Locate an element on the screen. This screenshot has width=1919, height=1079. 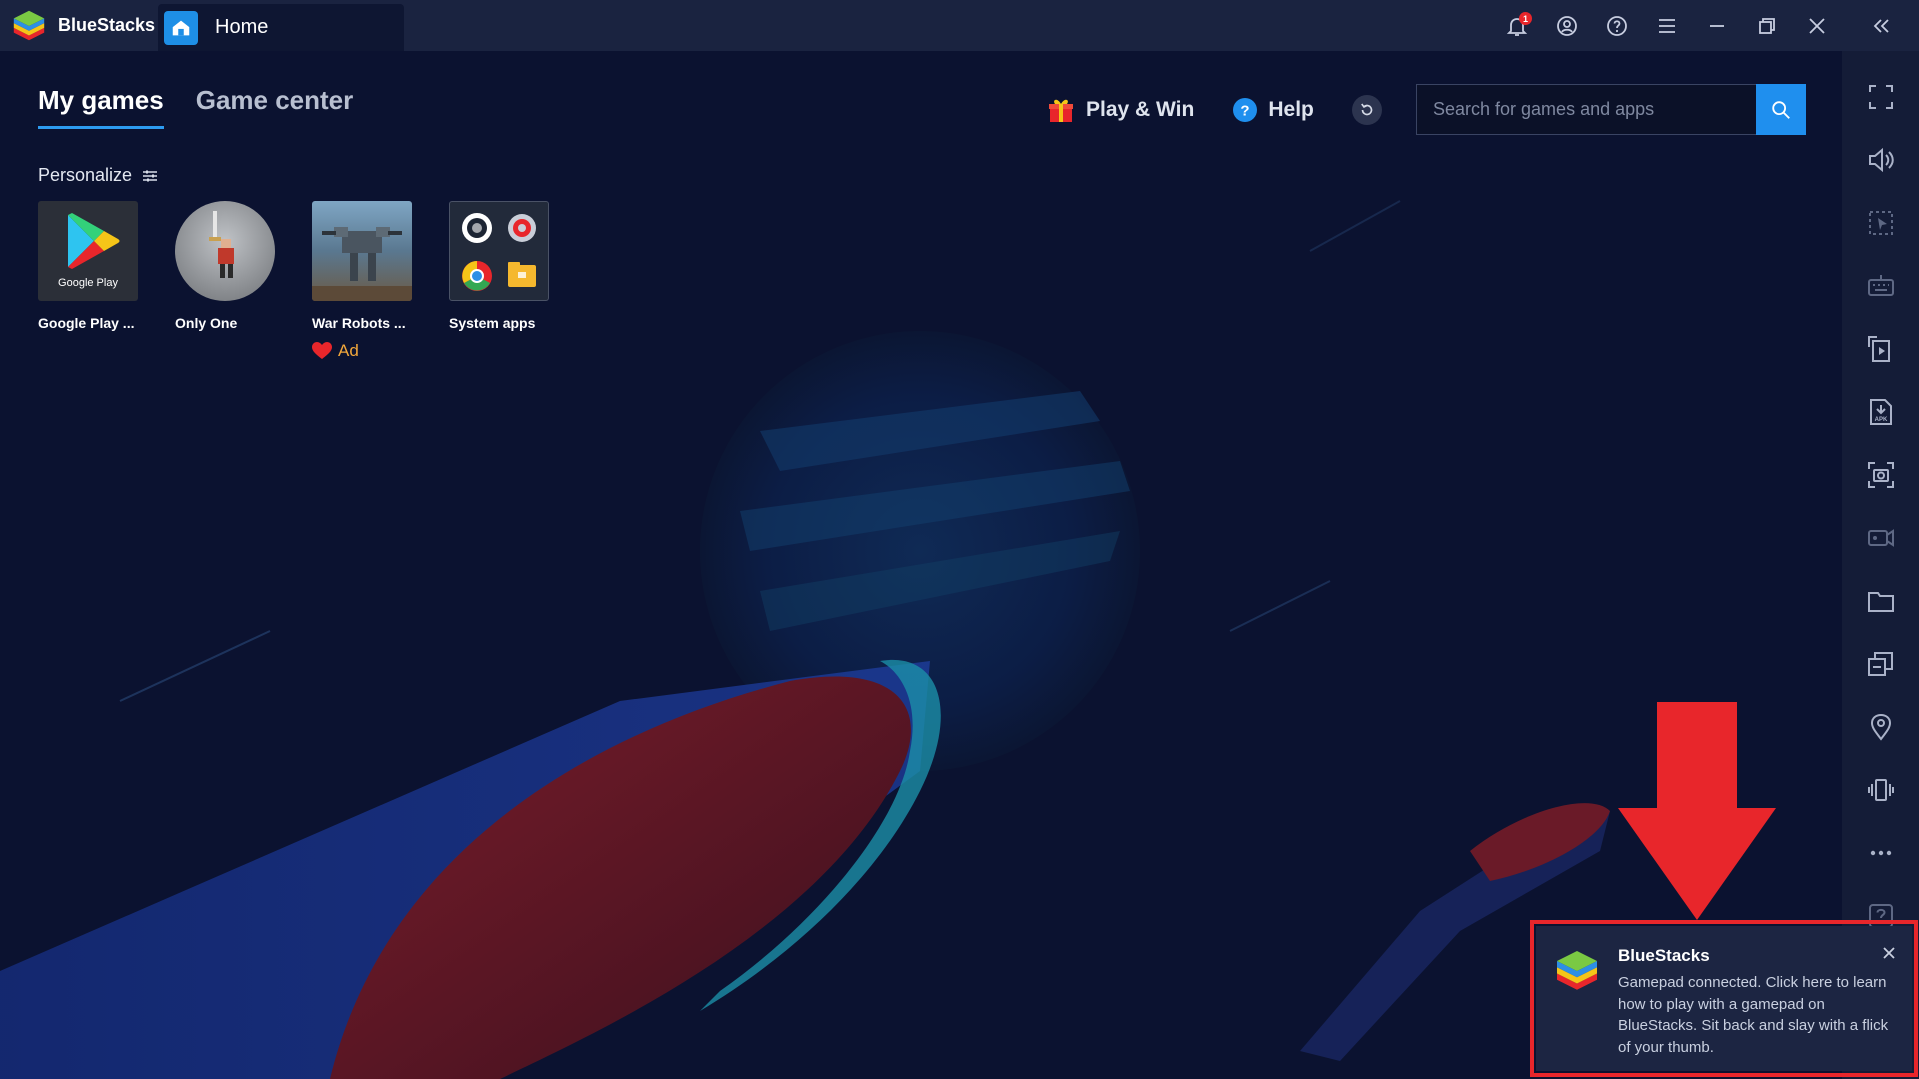
personalize-button: Personalize is located at coordinates (98, 175).